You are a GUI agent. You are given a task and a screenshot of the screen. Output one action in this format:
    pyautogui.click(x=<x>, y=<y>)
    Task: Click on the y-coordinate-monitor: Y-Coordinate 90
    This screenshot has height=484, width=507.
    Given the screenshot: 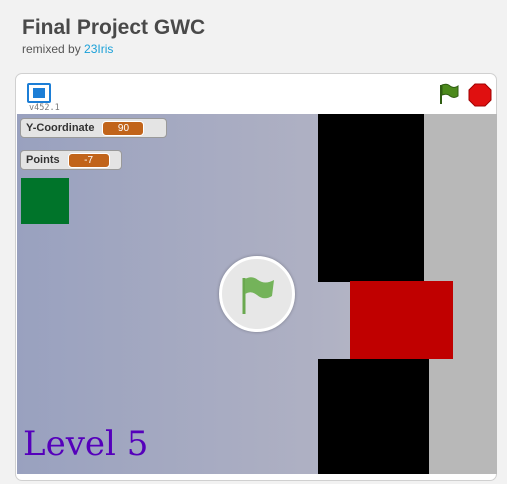 What is the action you would take?
    pyautogui.click(x=93, y=128)
    